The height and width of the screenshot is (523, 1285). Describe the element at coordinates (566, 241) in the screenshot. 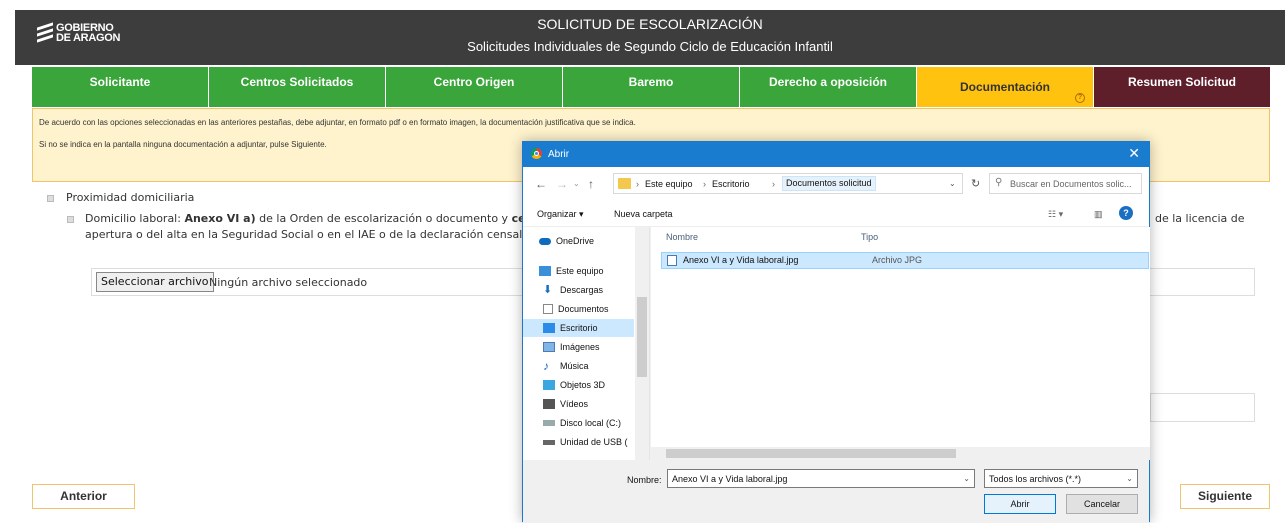

I see `nav-onedrive: OneDrive` at that location.